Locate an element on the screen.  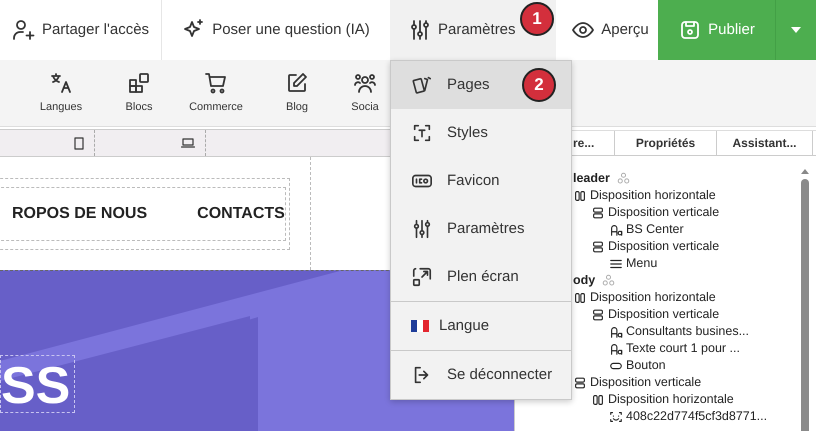
caret-icon is located at coordinates (796, 30).